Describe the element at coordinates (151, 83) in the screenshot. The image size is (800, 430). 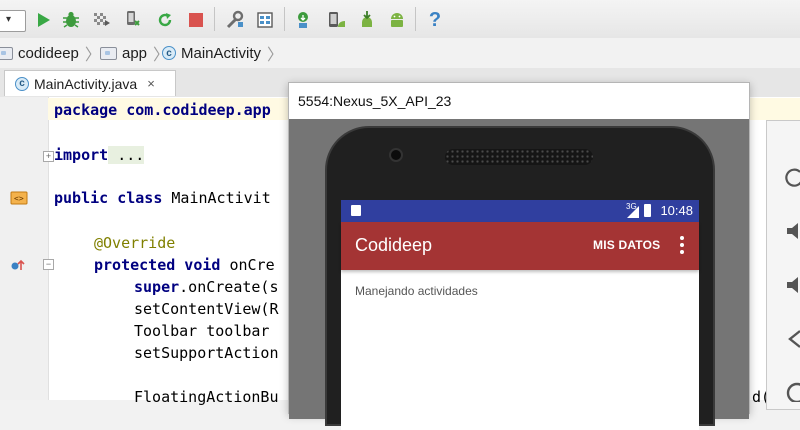
I see `close-icon: ×` at that location.